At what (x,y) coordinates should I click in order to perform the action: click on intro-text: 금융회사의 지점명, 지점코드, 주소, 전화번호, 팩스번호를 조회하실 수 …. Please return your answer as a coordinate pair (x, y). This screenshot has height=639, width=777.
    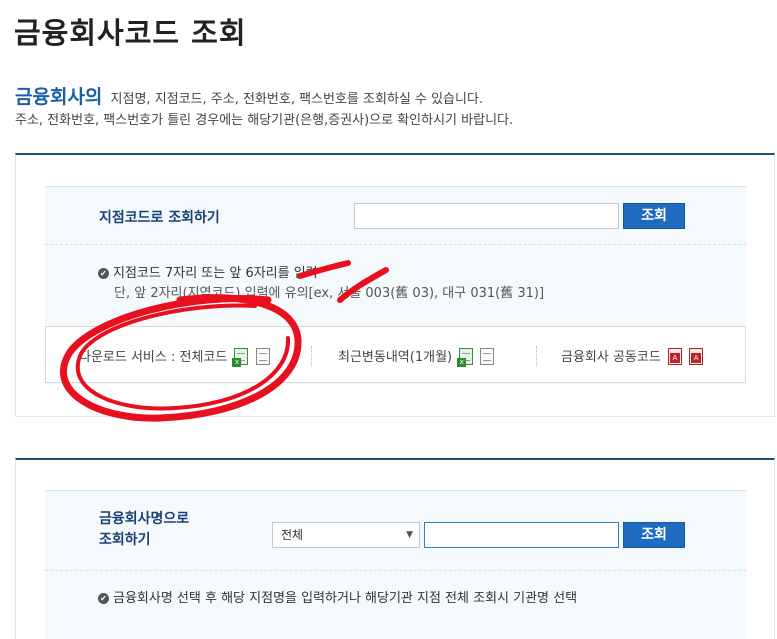
    Looking at the image, I should click on (395, 108).